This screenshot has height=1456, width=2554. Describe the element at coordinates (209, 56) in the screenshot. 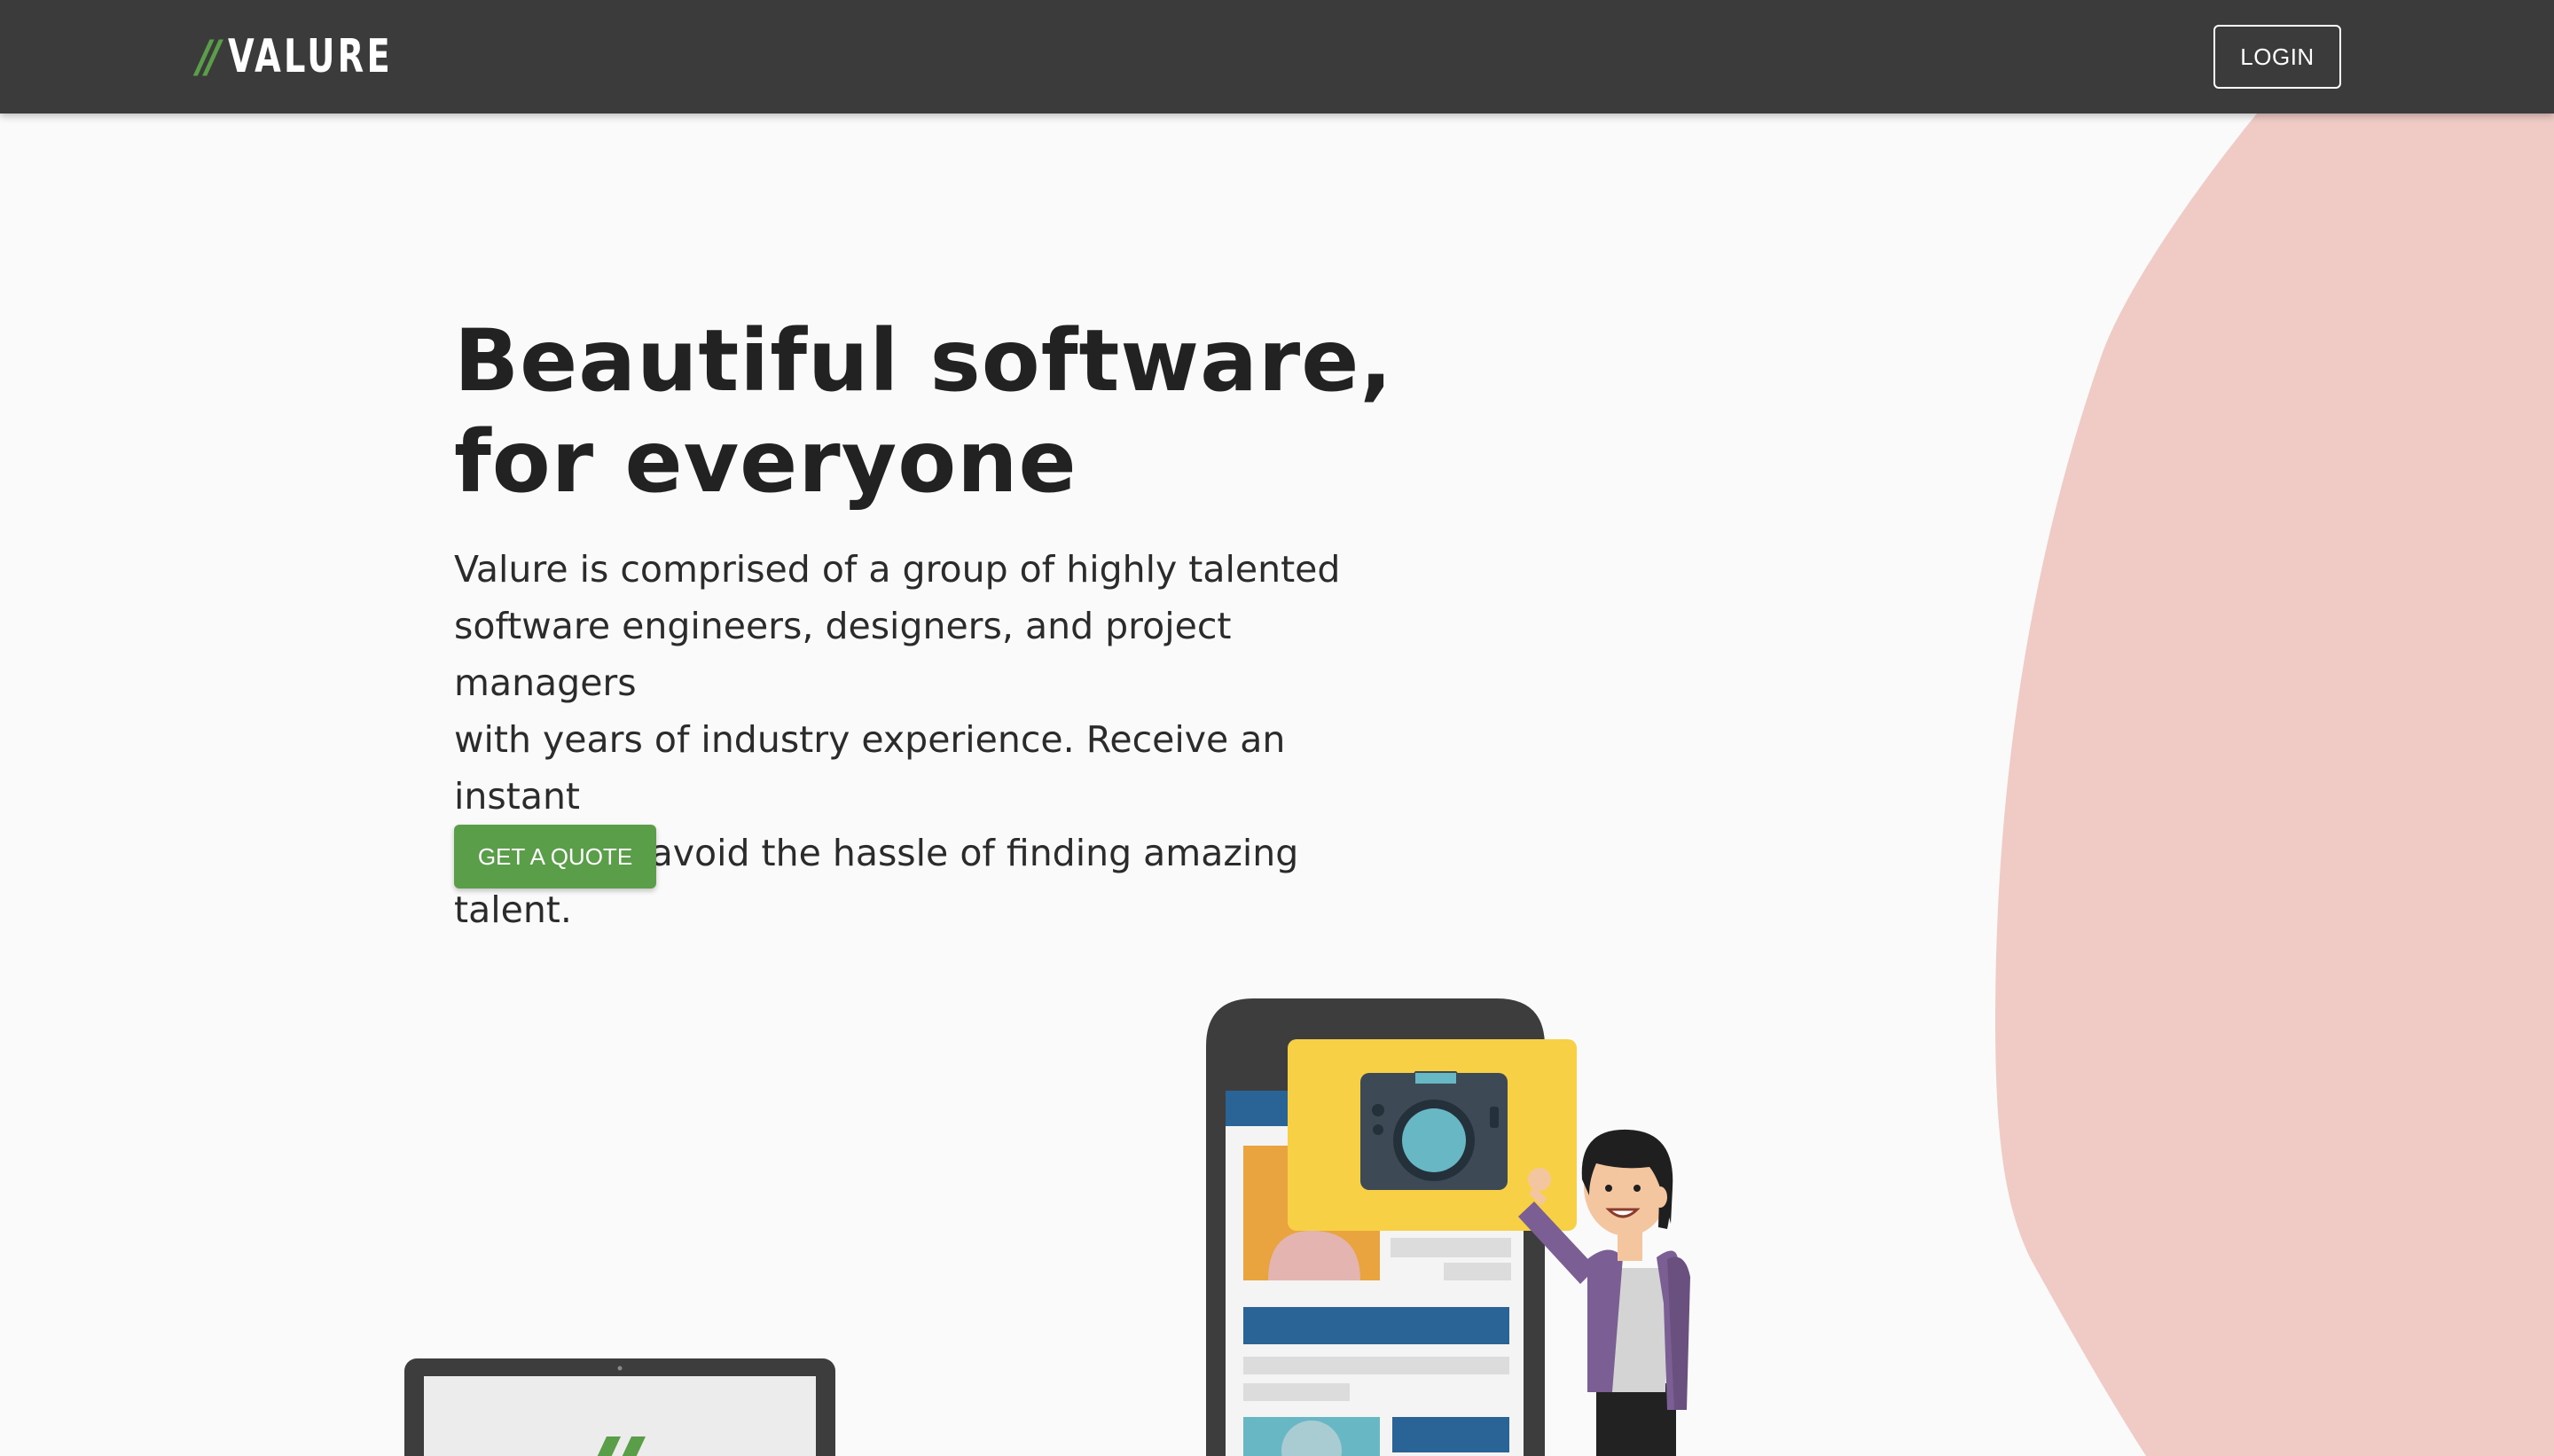

I see `logo-mark: //` at that location.